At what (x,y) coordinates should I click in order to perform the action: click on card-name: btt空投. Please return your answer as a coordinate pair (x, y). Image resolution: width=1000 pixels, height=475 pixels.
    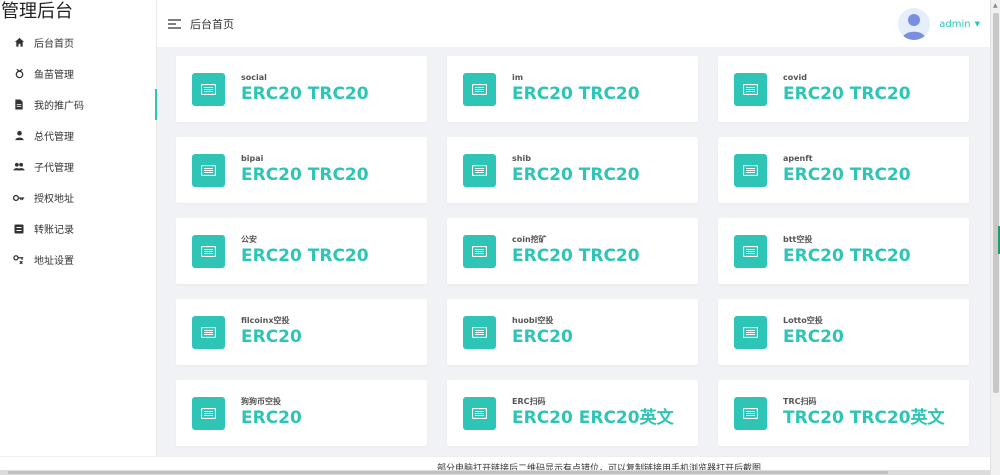
    Looking at the image, I should click on (798, 239).